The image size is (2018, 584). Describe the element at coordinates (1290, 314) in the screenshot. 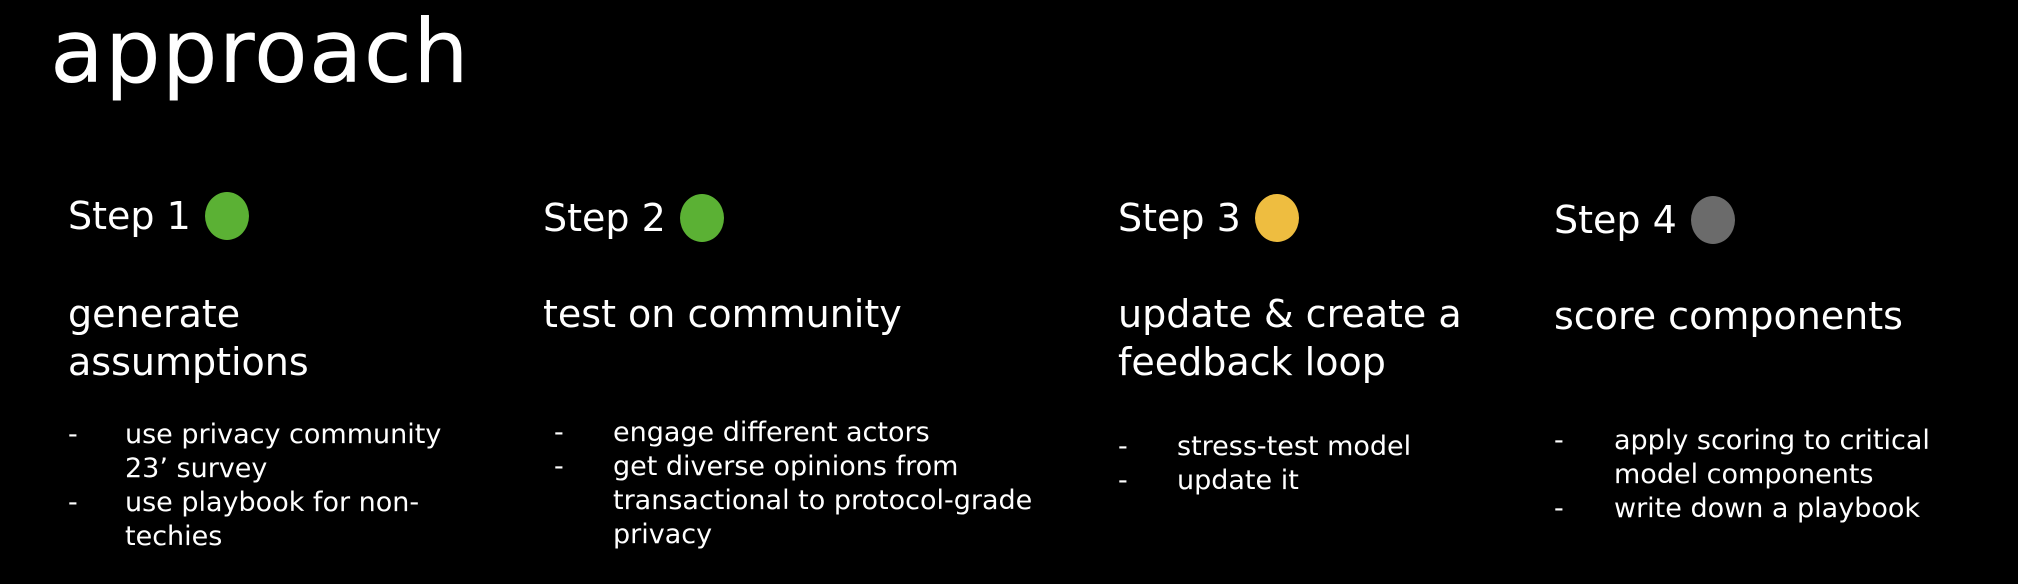

I see `step-3-heading-line: update & create a` at that location.